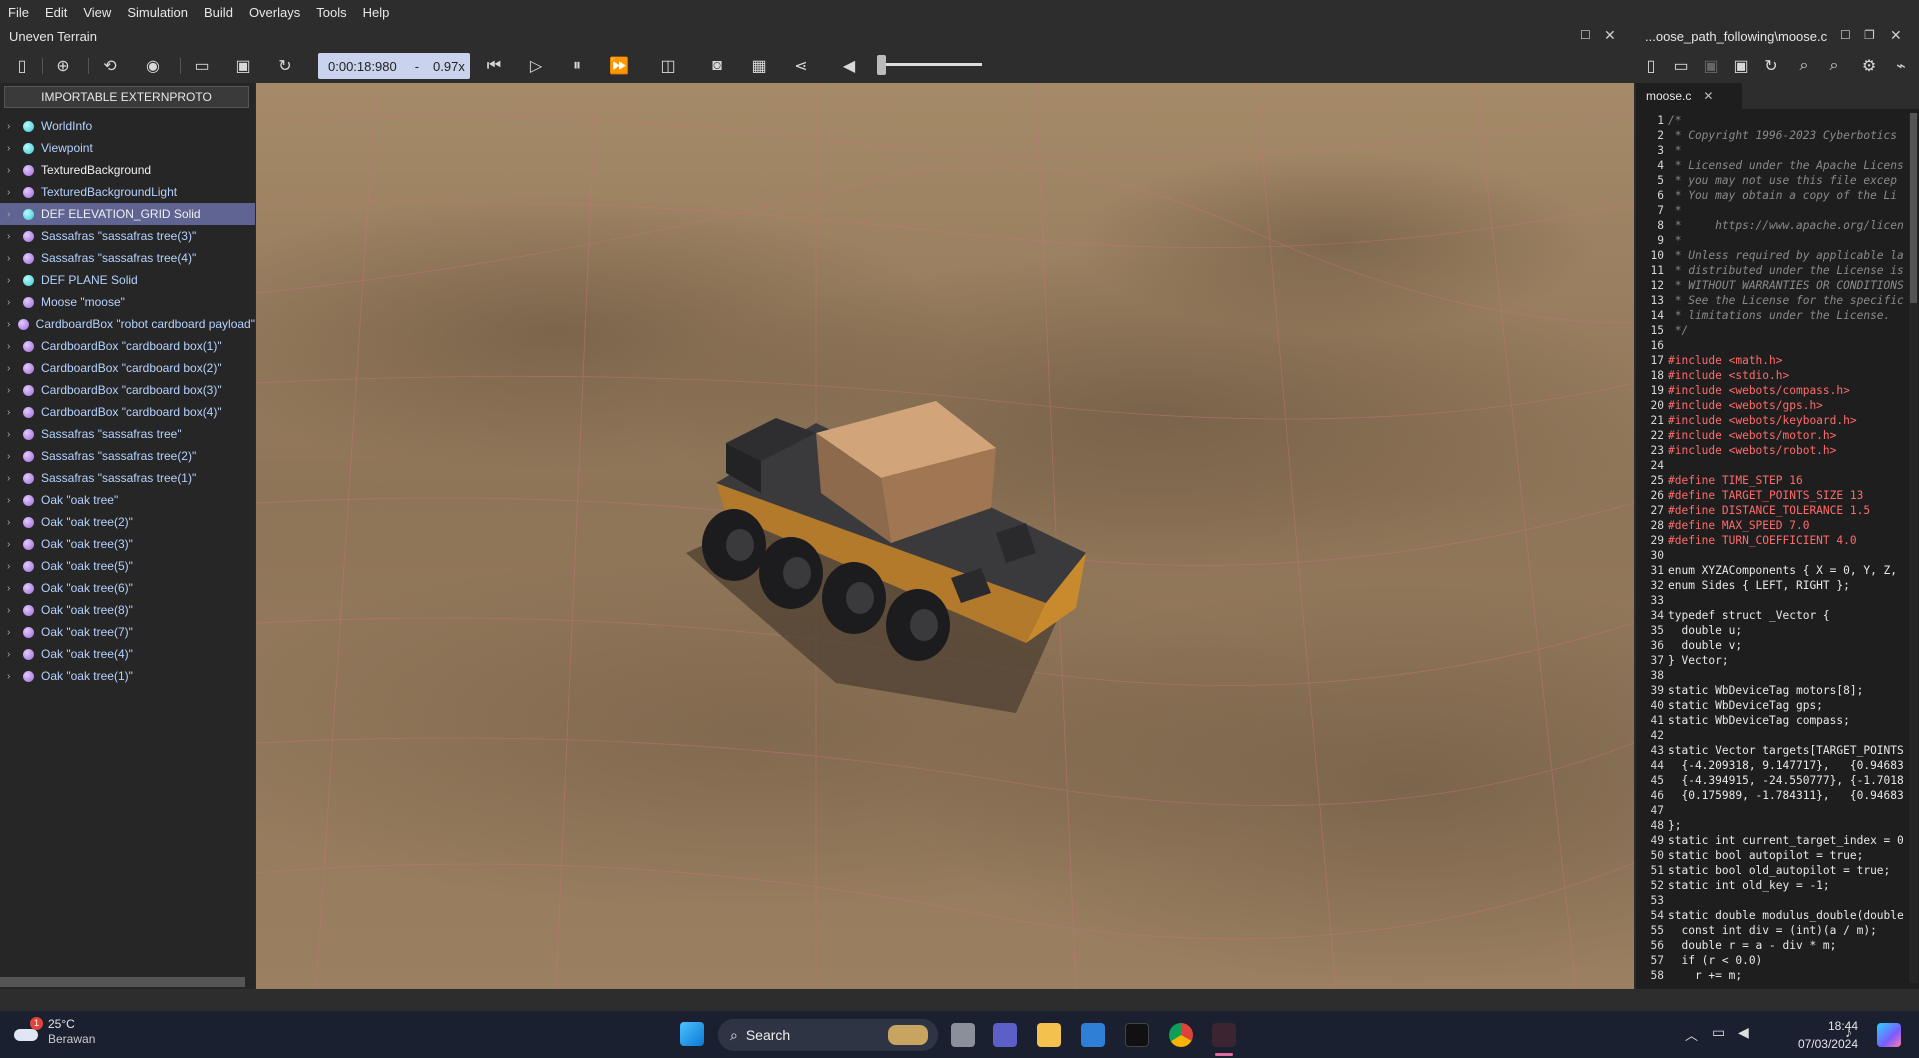  I want to click on code-line: 19 #include <webots/compass.h>, so click(1777, 390).